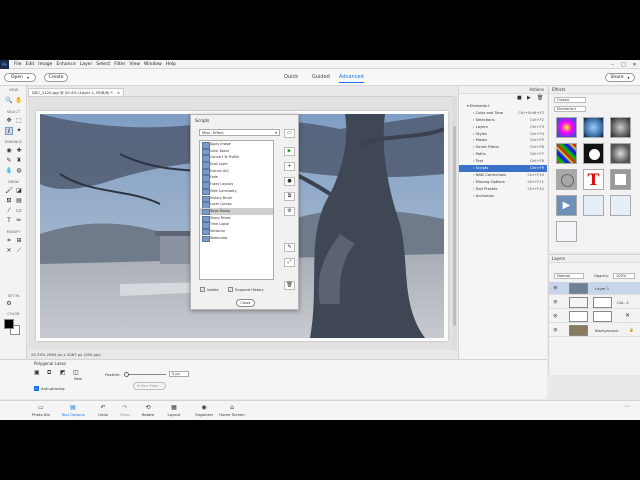  Describe the element at coordinates (503, 161) in the screenshot. I see `action-row: › Text Ctrl+F8` at that location.